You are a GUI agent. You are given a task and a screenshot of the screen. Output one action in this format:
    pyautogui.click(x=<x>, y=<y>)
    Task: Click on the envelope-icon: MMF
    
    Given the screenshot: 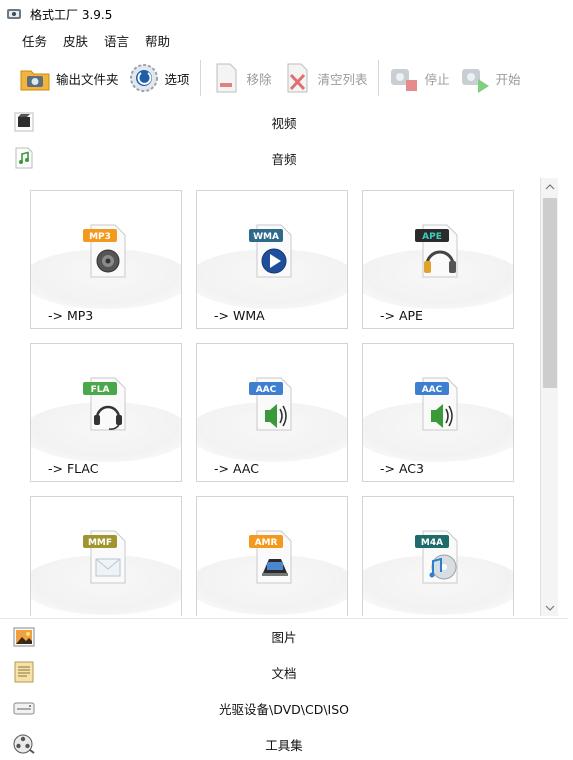 What is the action you would take?
    pyautogui.click(x=104, y=557)
    